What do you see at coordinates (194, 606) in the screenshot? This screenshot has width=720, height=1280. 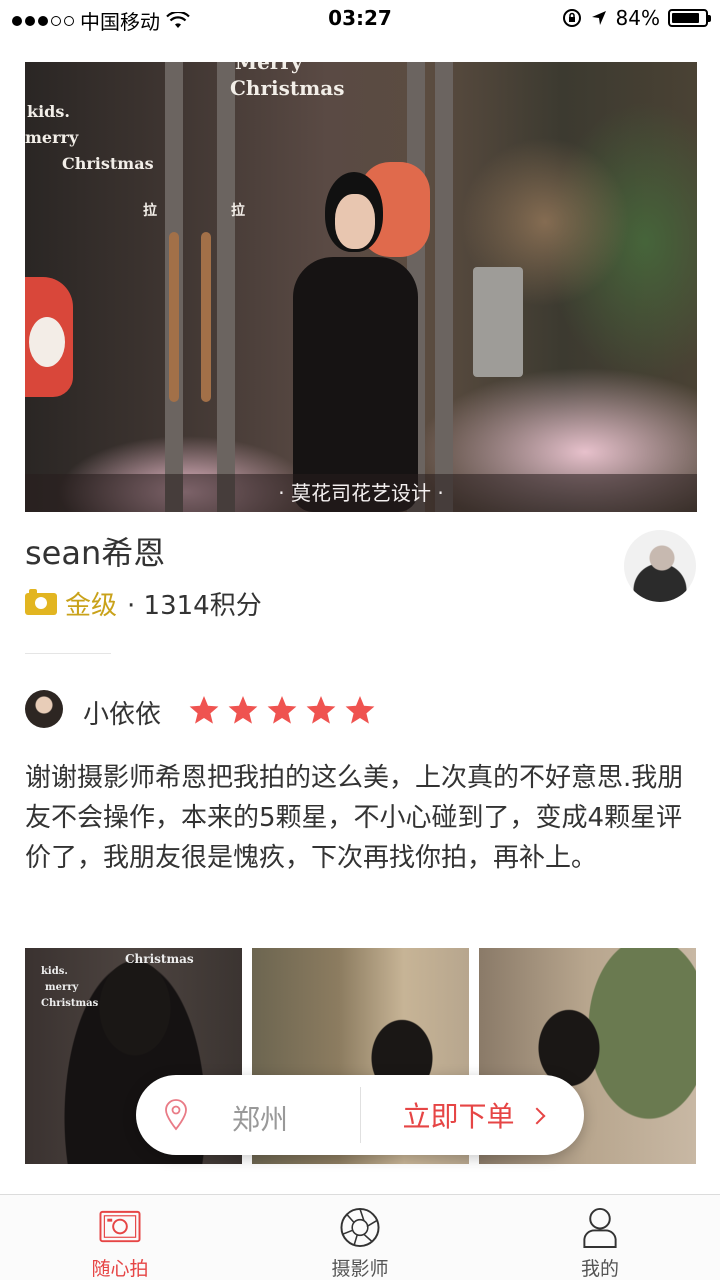 I see `score-label: · 1314积分` at bounding box center [194, 606].